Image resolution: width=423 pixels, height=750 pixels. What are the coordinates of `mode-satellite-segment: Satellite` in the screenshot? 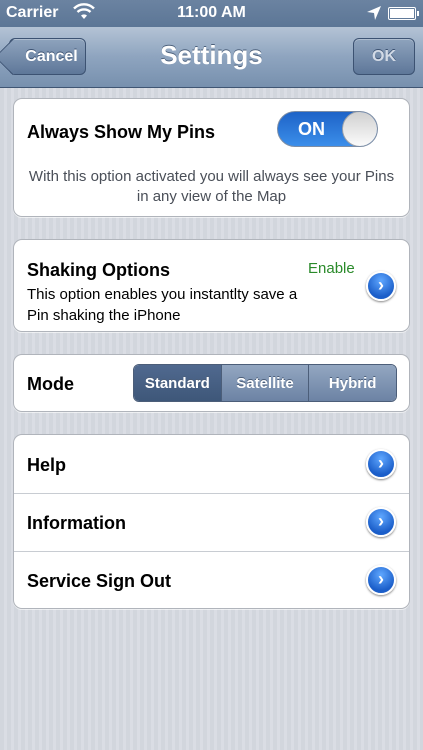 It's located at (264, 383).